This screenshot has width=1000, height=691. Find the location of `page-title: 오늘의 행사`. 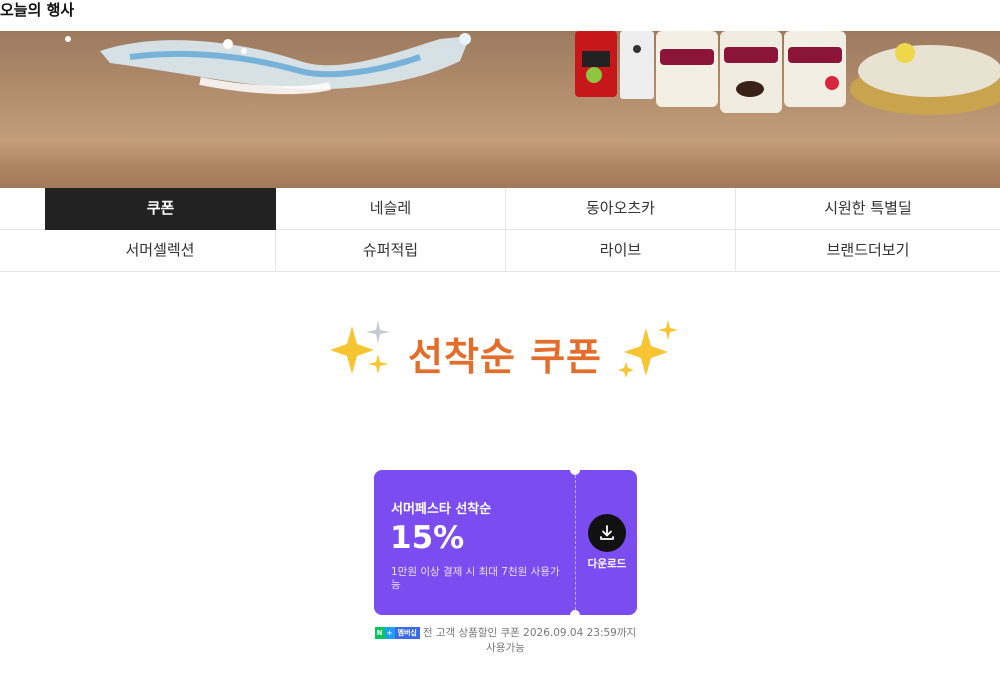

page-title: 오늘의 행사 is located at coordinates (37, 10).